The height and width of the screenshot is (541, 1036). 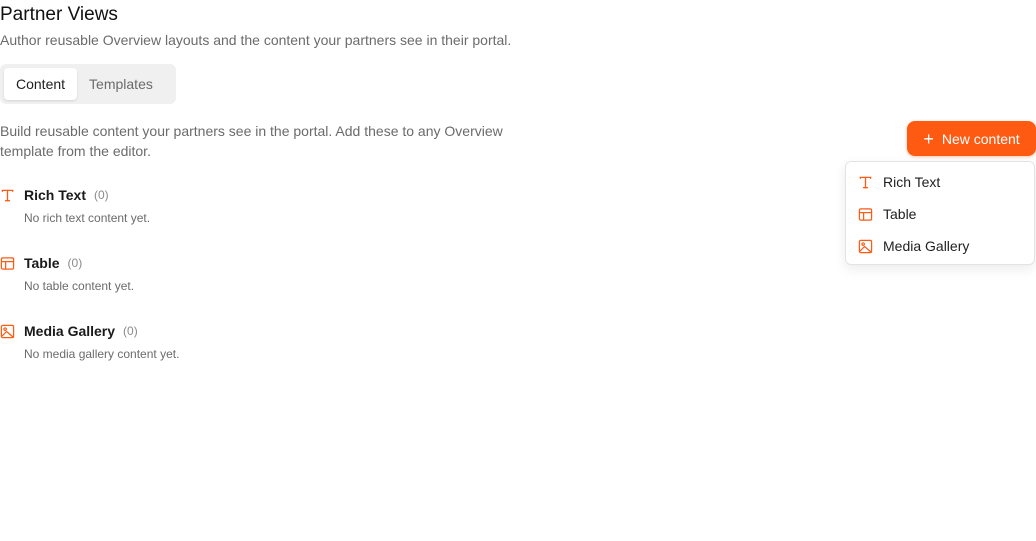 I want to click on new-content-dropdown: Rich Text Table Media Gallery, so click(x=940, y=213).